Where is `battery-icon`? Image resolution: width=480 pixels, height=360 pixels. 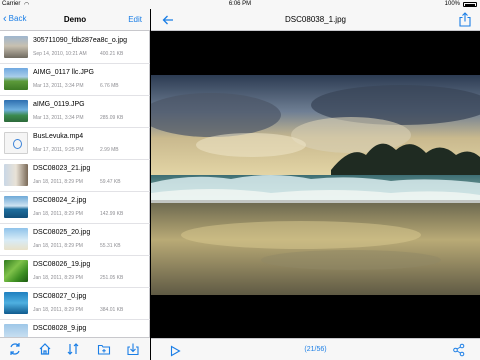
battery-icon is located at coordinates (470, 4).